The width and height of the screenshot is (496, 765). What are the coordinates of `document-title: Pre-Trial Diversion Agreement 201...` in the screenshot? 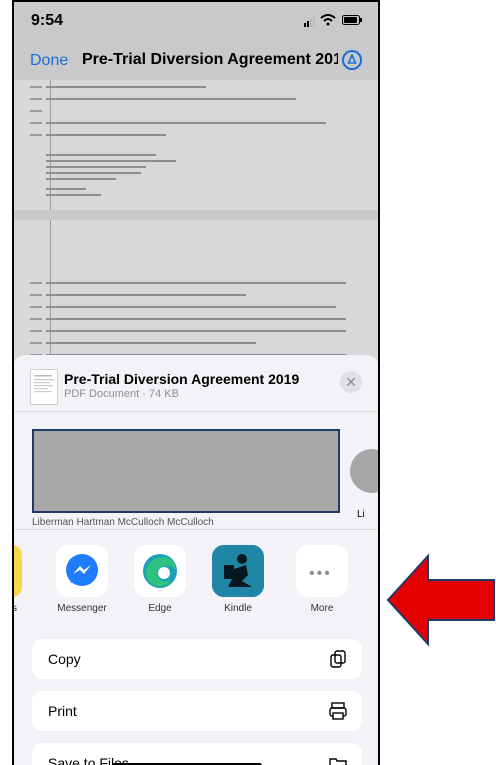 It's located at (210, 59).